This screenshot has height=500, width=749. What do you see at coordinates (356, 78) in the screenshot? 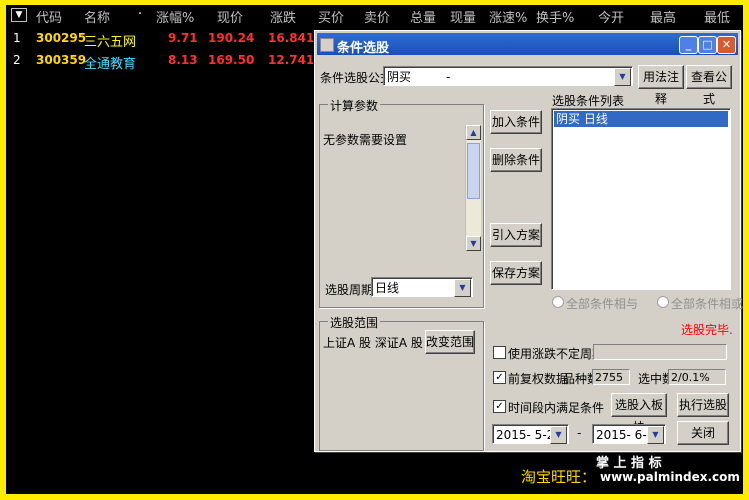
I see `formula-label: 条件选股公式` at bounding box center [356, 78].